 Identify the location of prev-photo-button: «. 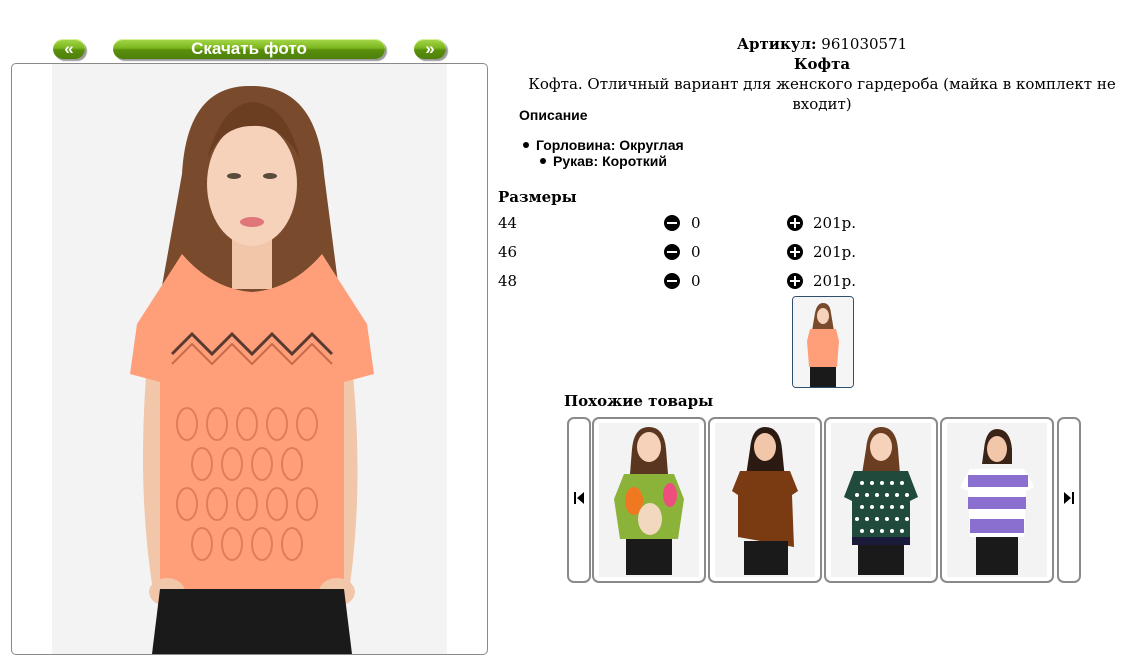
(69, 49).